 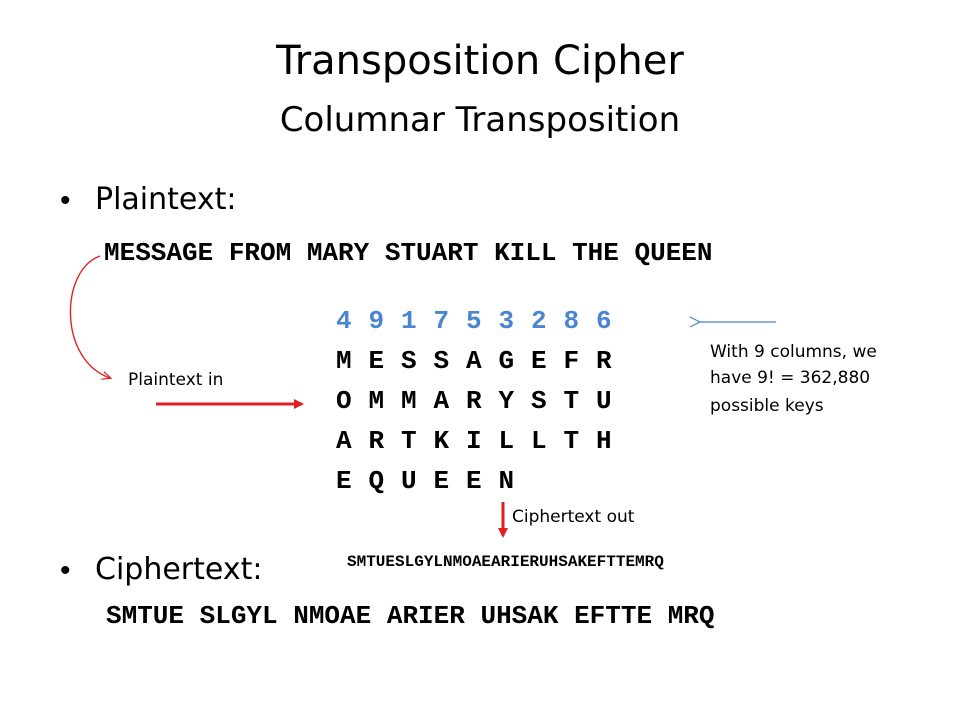 I want to click on curved-arrow, so click(x=89, y=316).